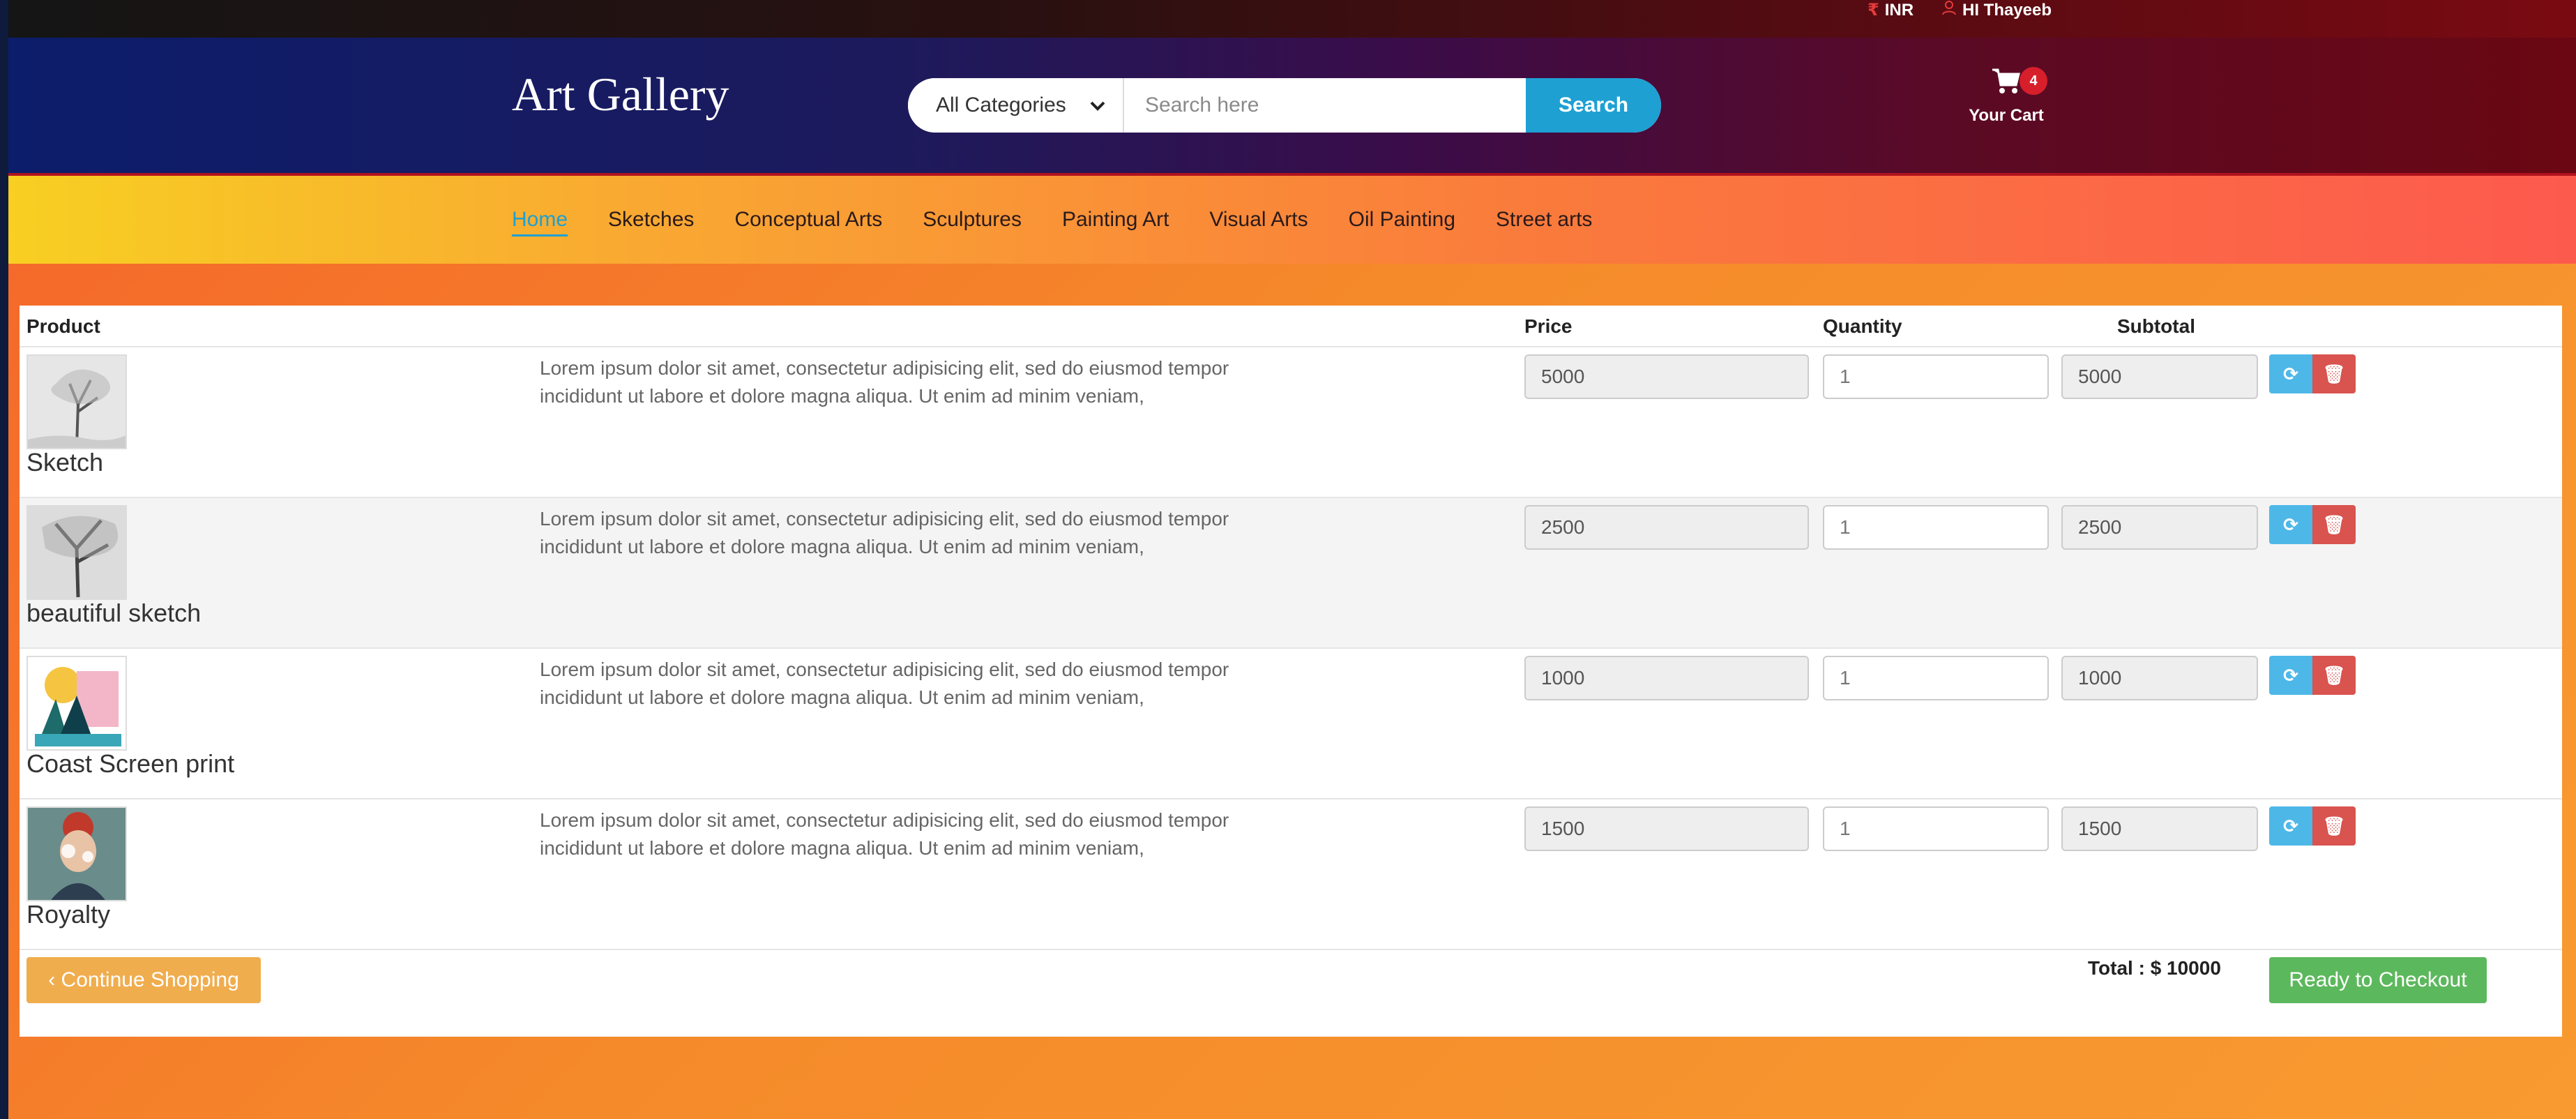 The image size is (2576, 1119). I want to click on price-field: 2500, so click(1666, 527).